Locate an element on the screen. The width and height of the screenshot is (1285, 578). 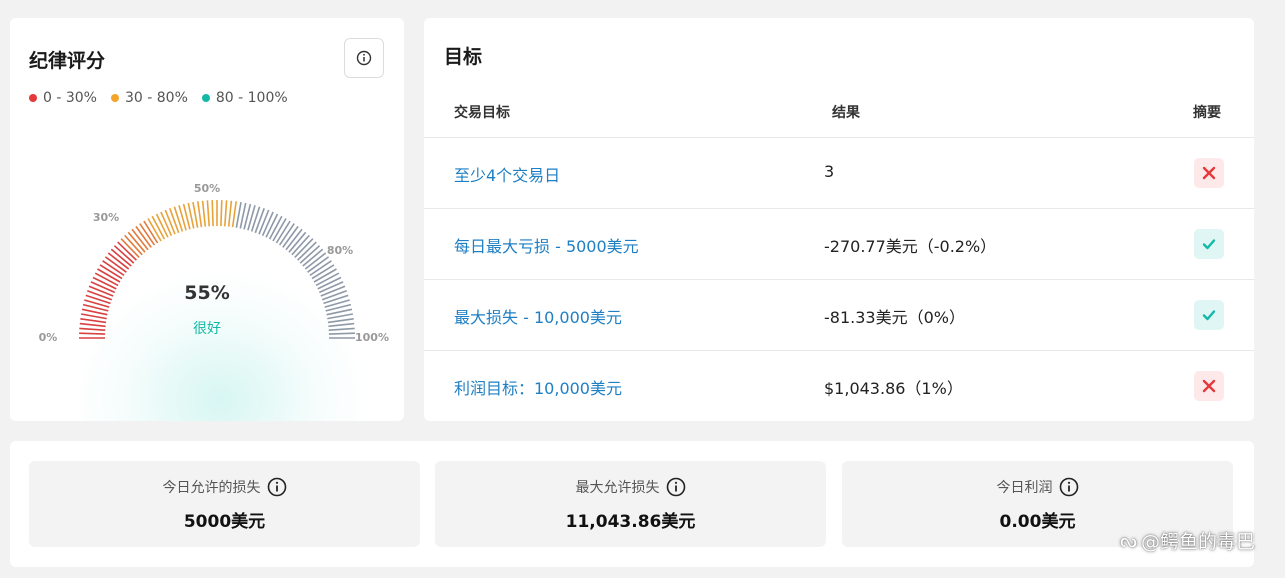
header-summary: 摘要 is located at coordinates (1207, 113).